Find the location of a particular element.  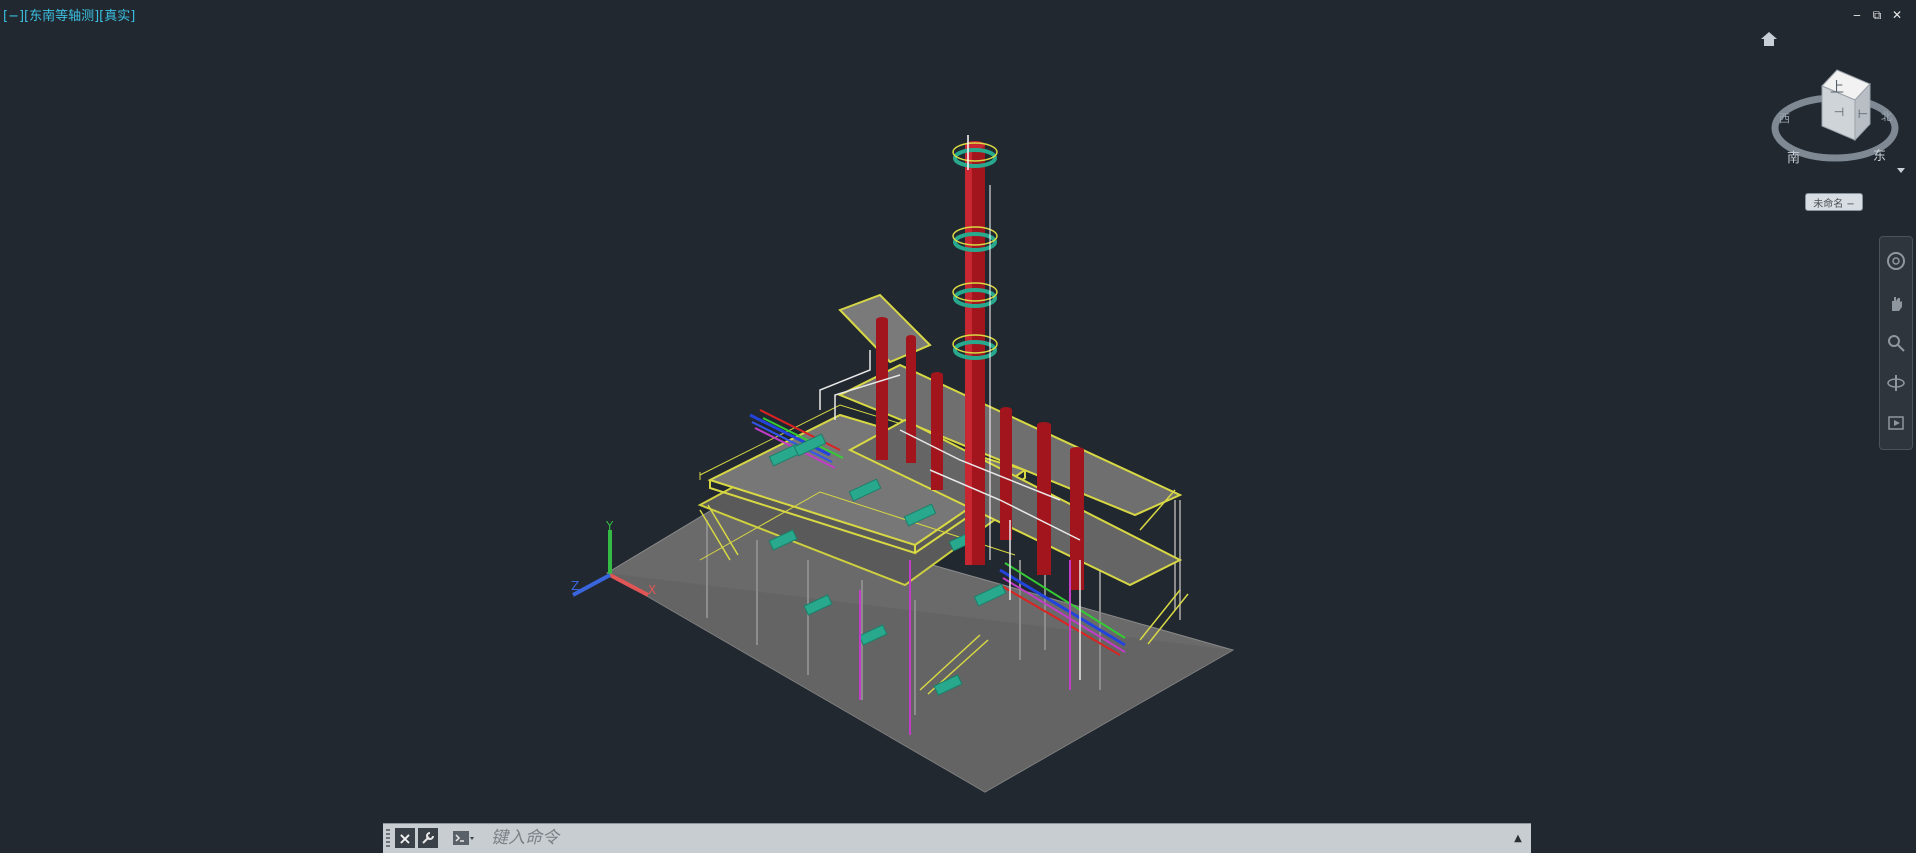

command-prompt-icon is located at coordinates (463, 838).